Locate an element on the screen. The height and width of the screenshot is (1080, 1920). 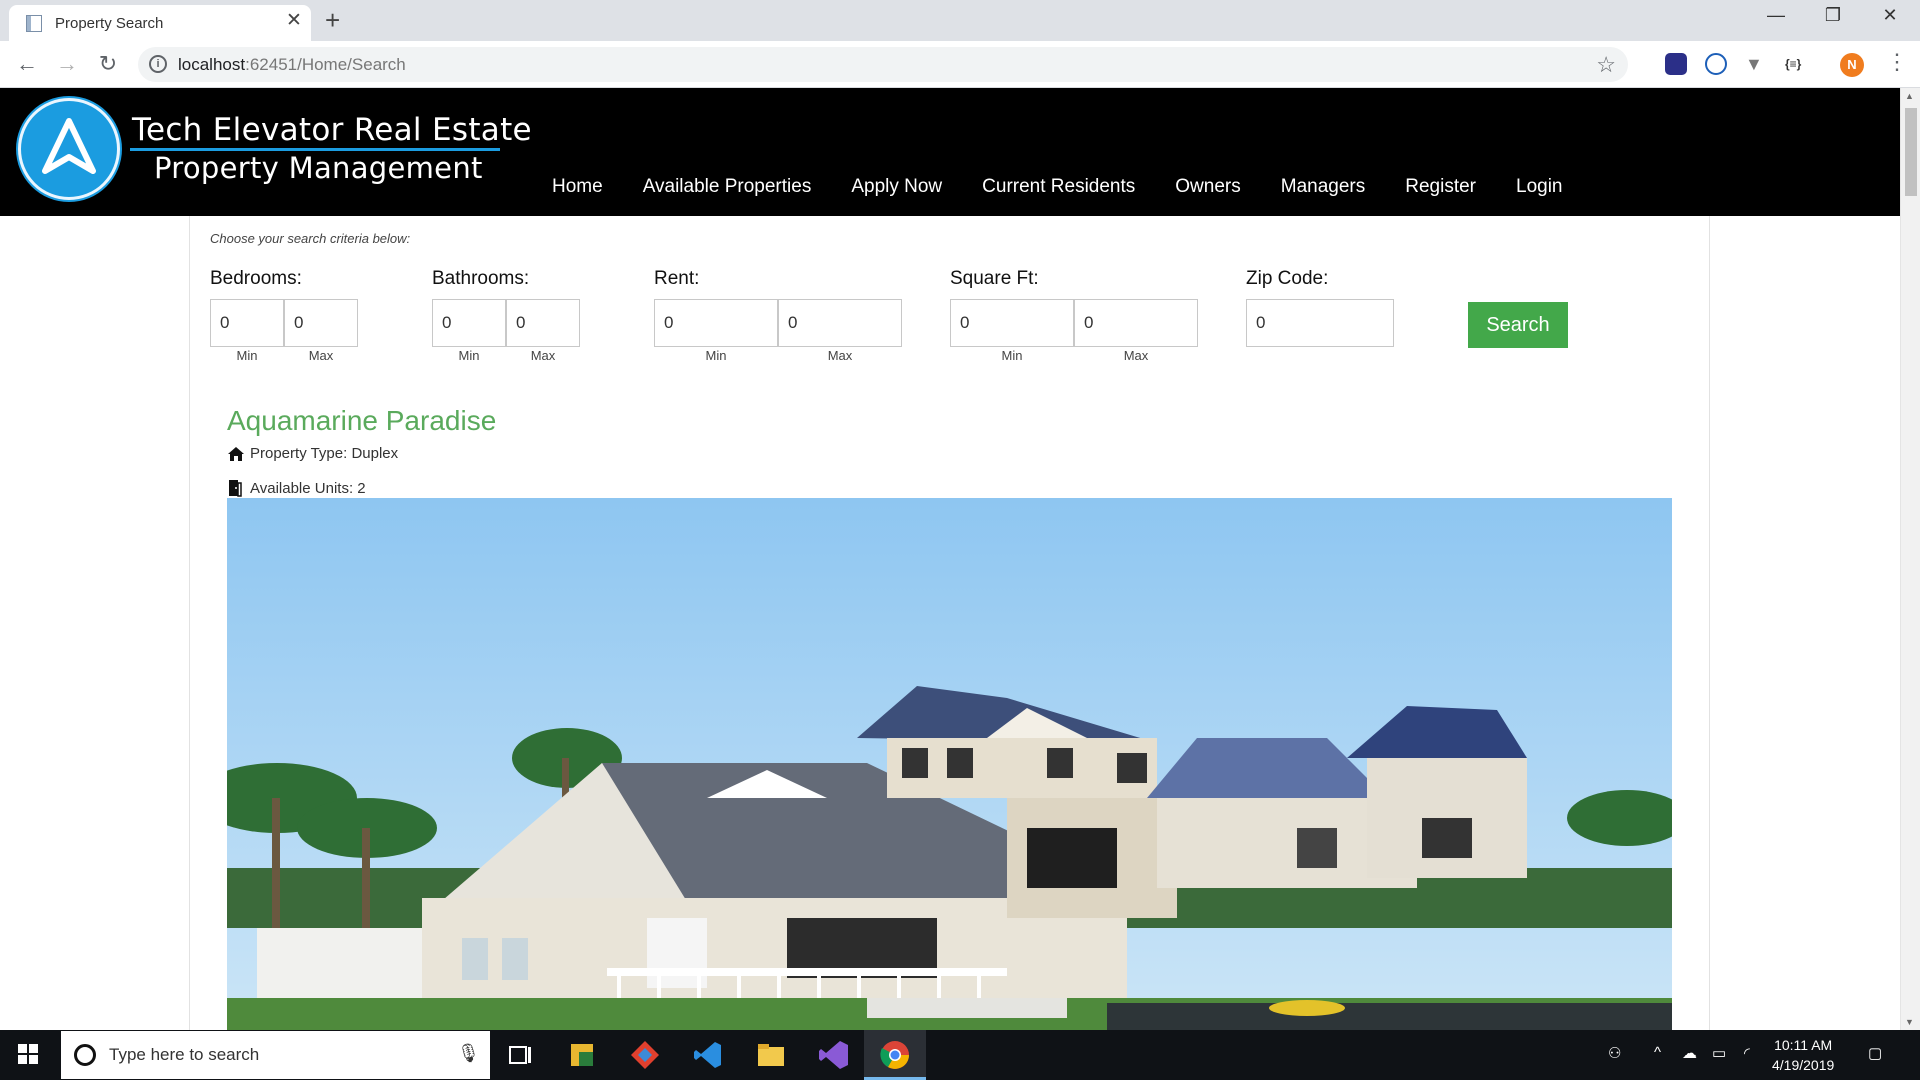
onedrive-cloud-icon: ☁ is located at coordinates (1689, 1053).